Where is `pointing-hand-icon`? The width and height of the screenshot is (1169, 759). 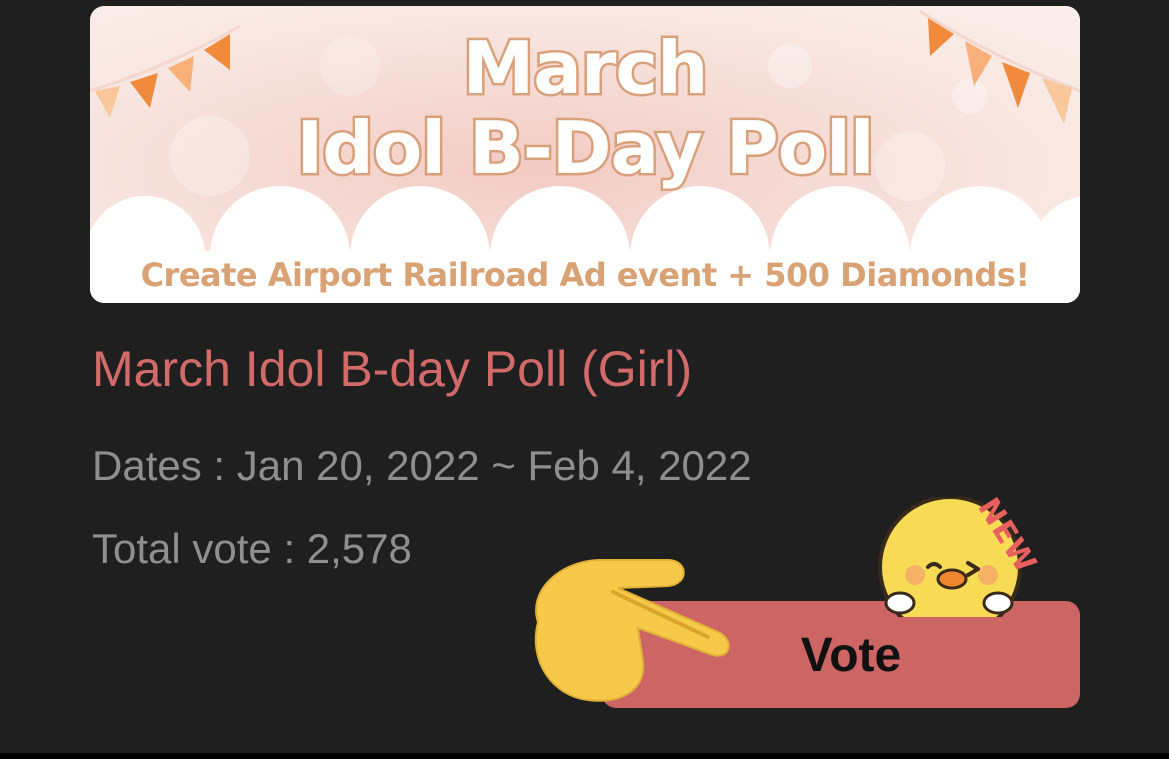
pointing-hand-icon is located at coordinates (632, 630).